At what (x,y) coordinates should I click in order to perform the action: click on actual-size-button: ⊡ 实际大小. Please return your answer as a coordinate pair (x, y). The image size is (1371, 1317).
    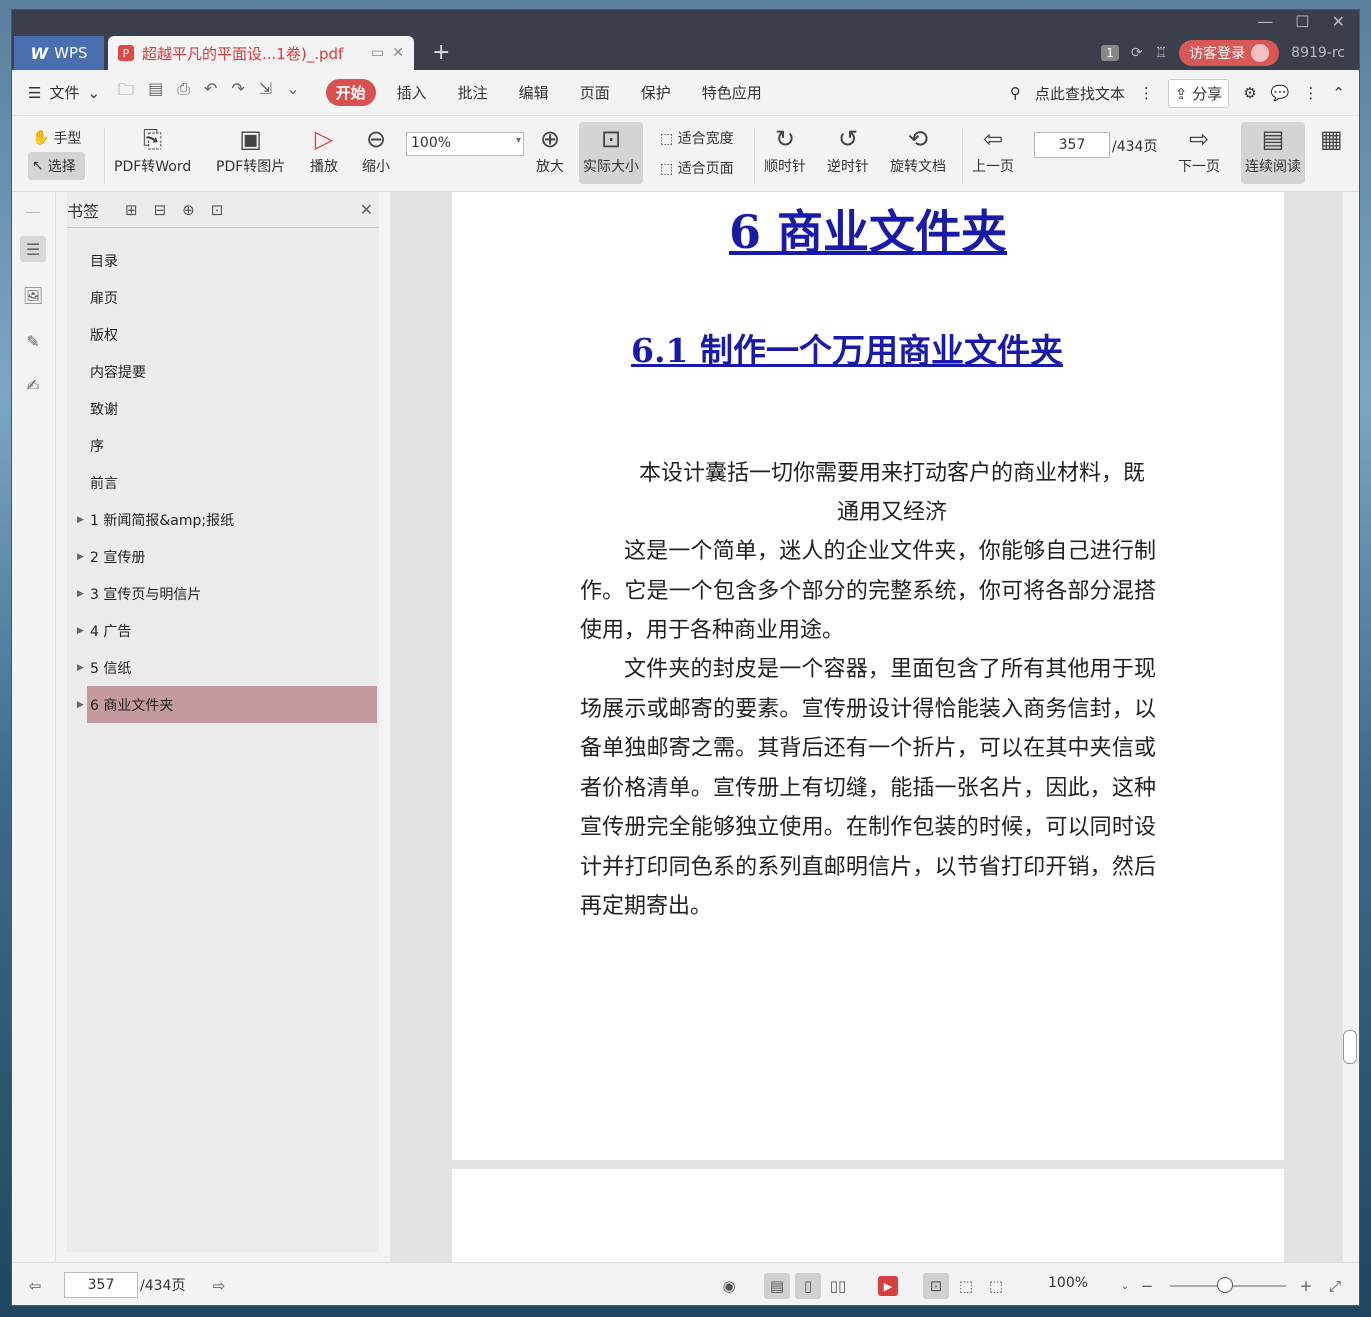
    Looking at the image, I should click on (611, 153).